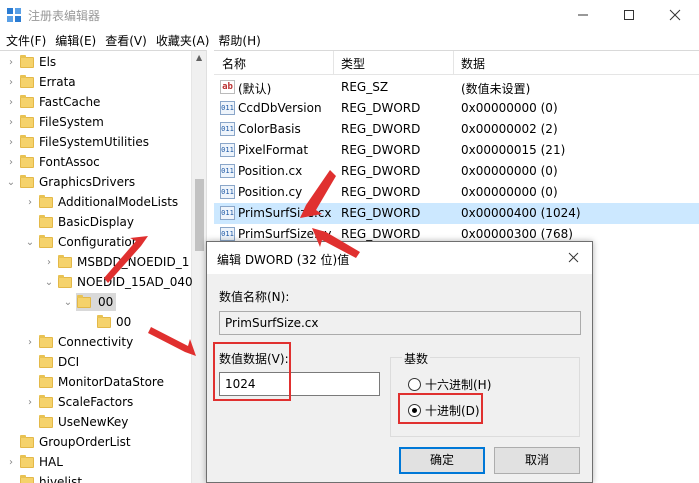 This screenshot has width=699, height=483. I want to click on tree-node: › FastCache, so click(52, 102).